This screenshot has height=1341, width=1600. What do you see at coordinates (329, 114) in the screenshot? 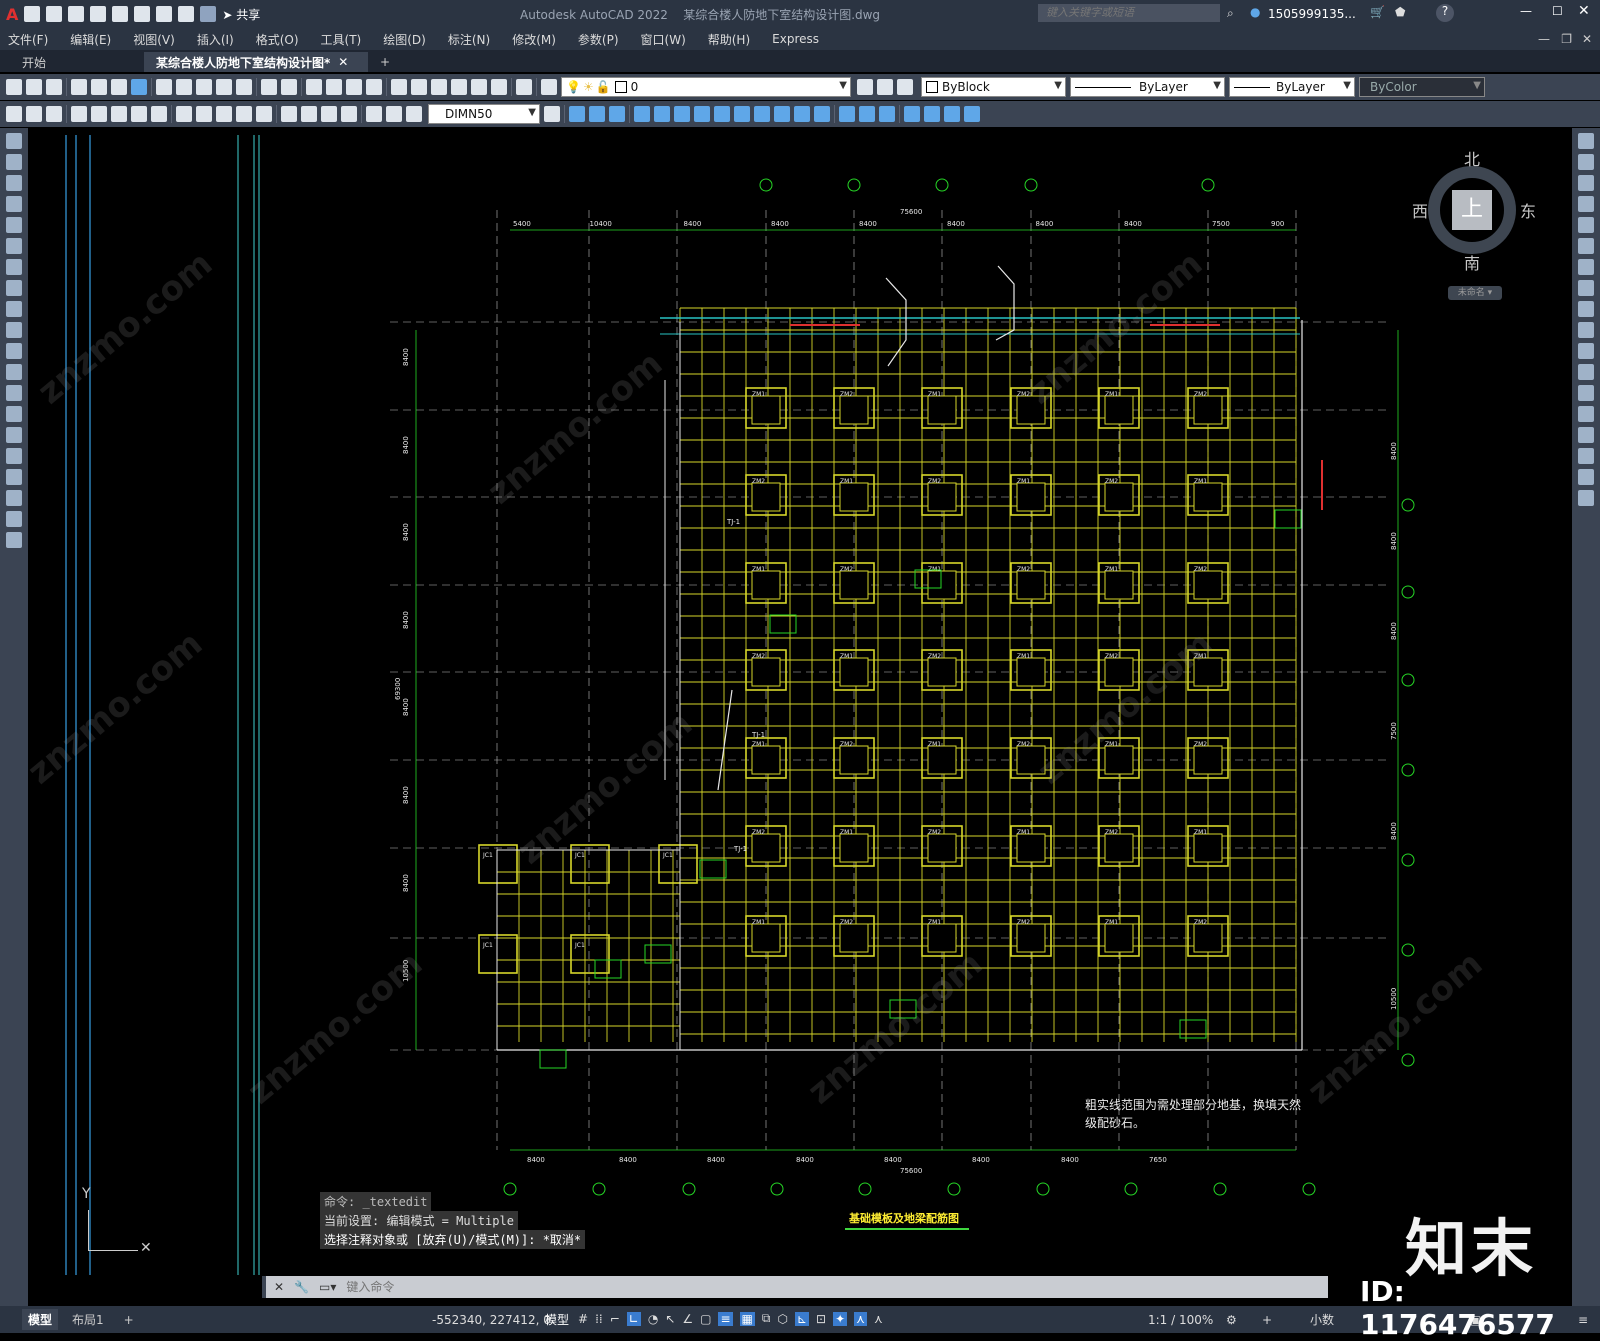
I see `inspection-icon` at bounding box center [329, 114].